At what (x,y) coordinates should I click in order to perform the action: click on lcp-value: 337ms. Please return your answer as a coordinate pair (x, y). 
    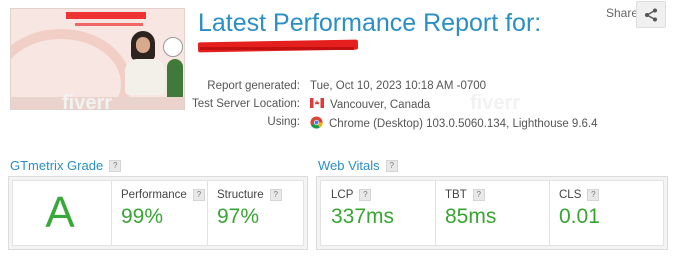
    Looking at the image, I should click on (363, 216).